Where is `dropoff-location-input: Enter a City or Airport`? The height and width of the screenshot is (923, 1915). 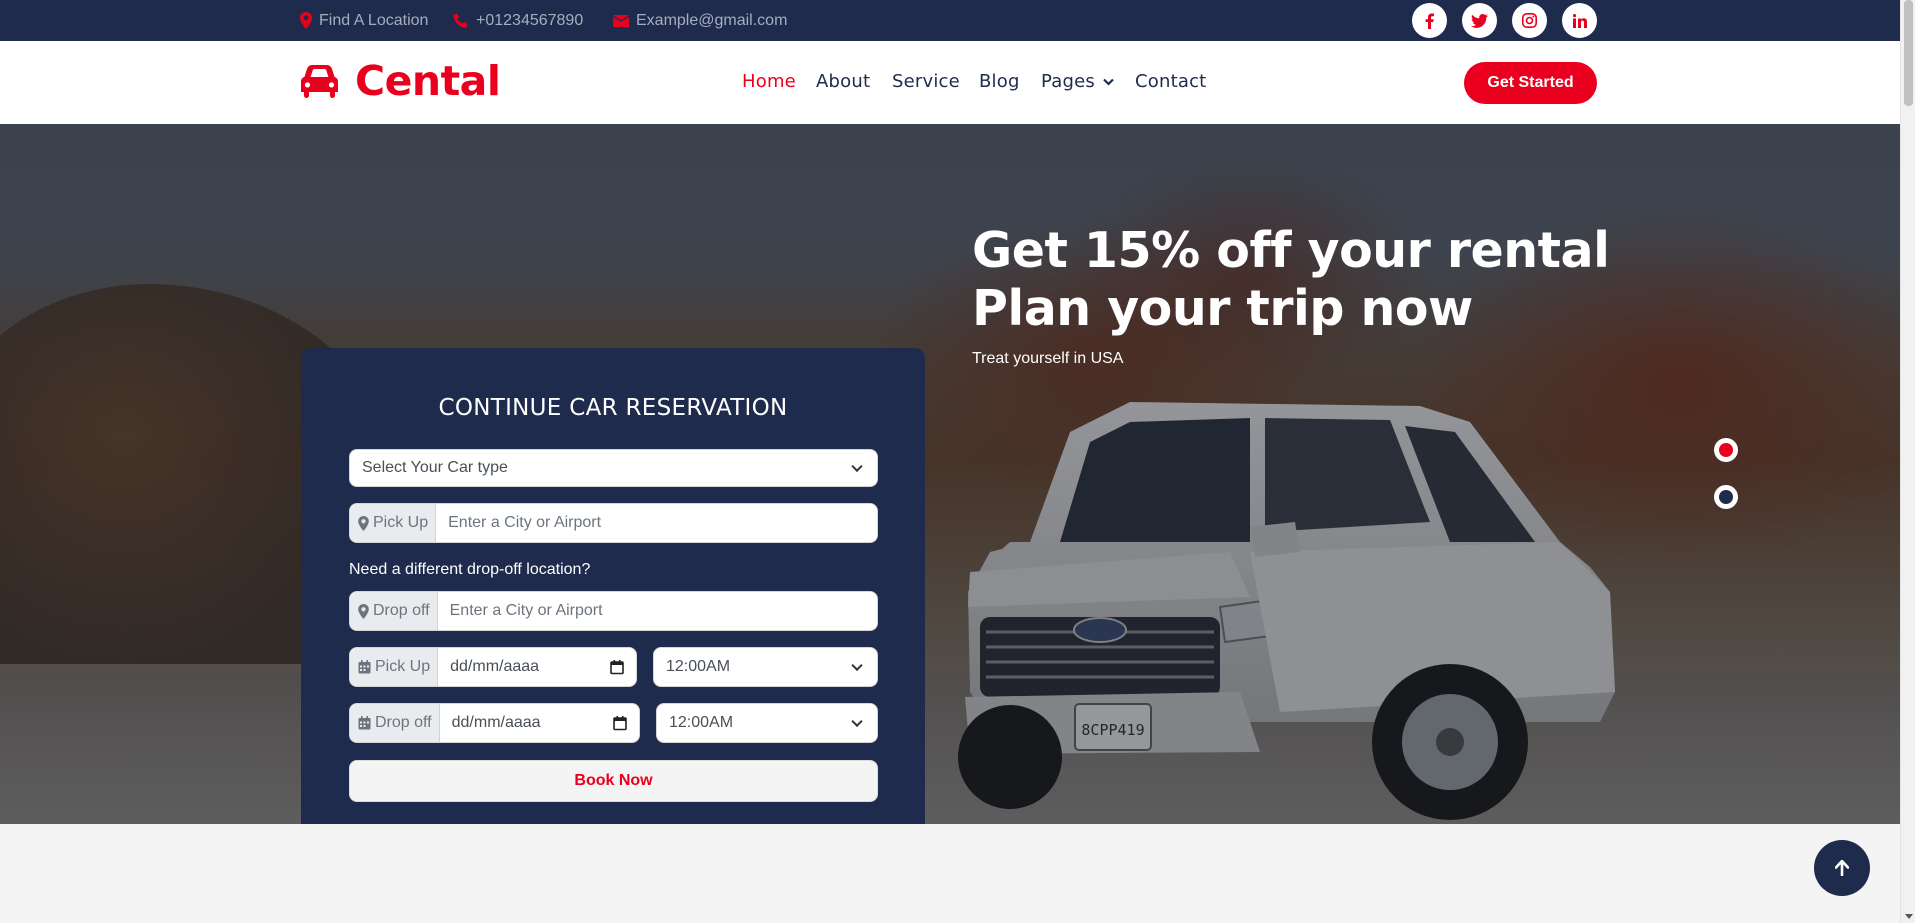 dropoff-location-input: Enter a City or Airport is located at coordinates (657, 611).